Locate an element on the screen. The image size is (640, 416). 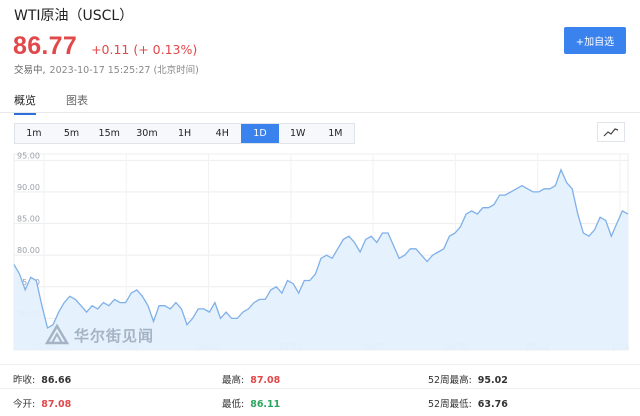
period-1mo-button: 1M is located at coordinates (336, 133).